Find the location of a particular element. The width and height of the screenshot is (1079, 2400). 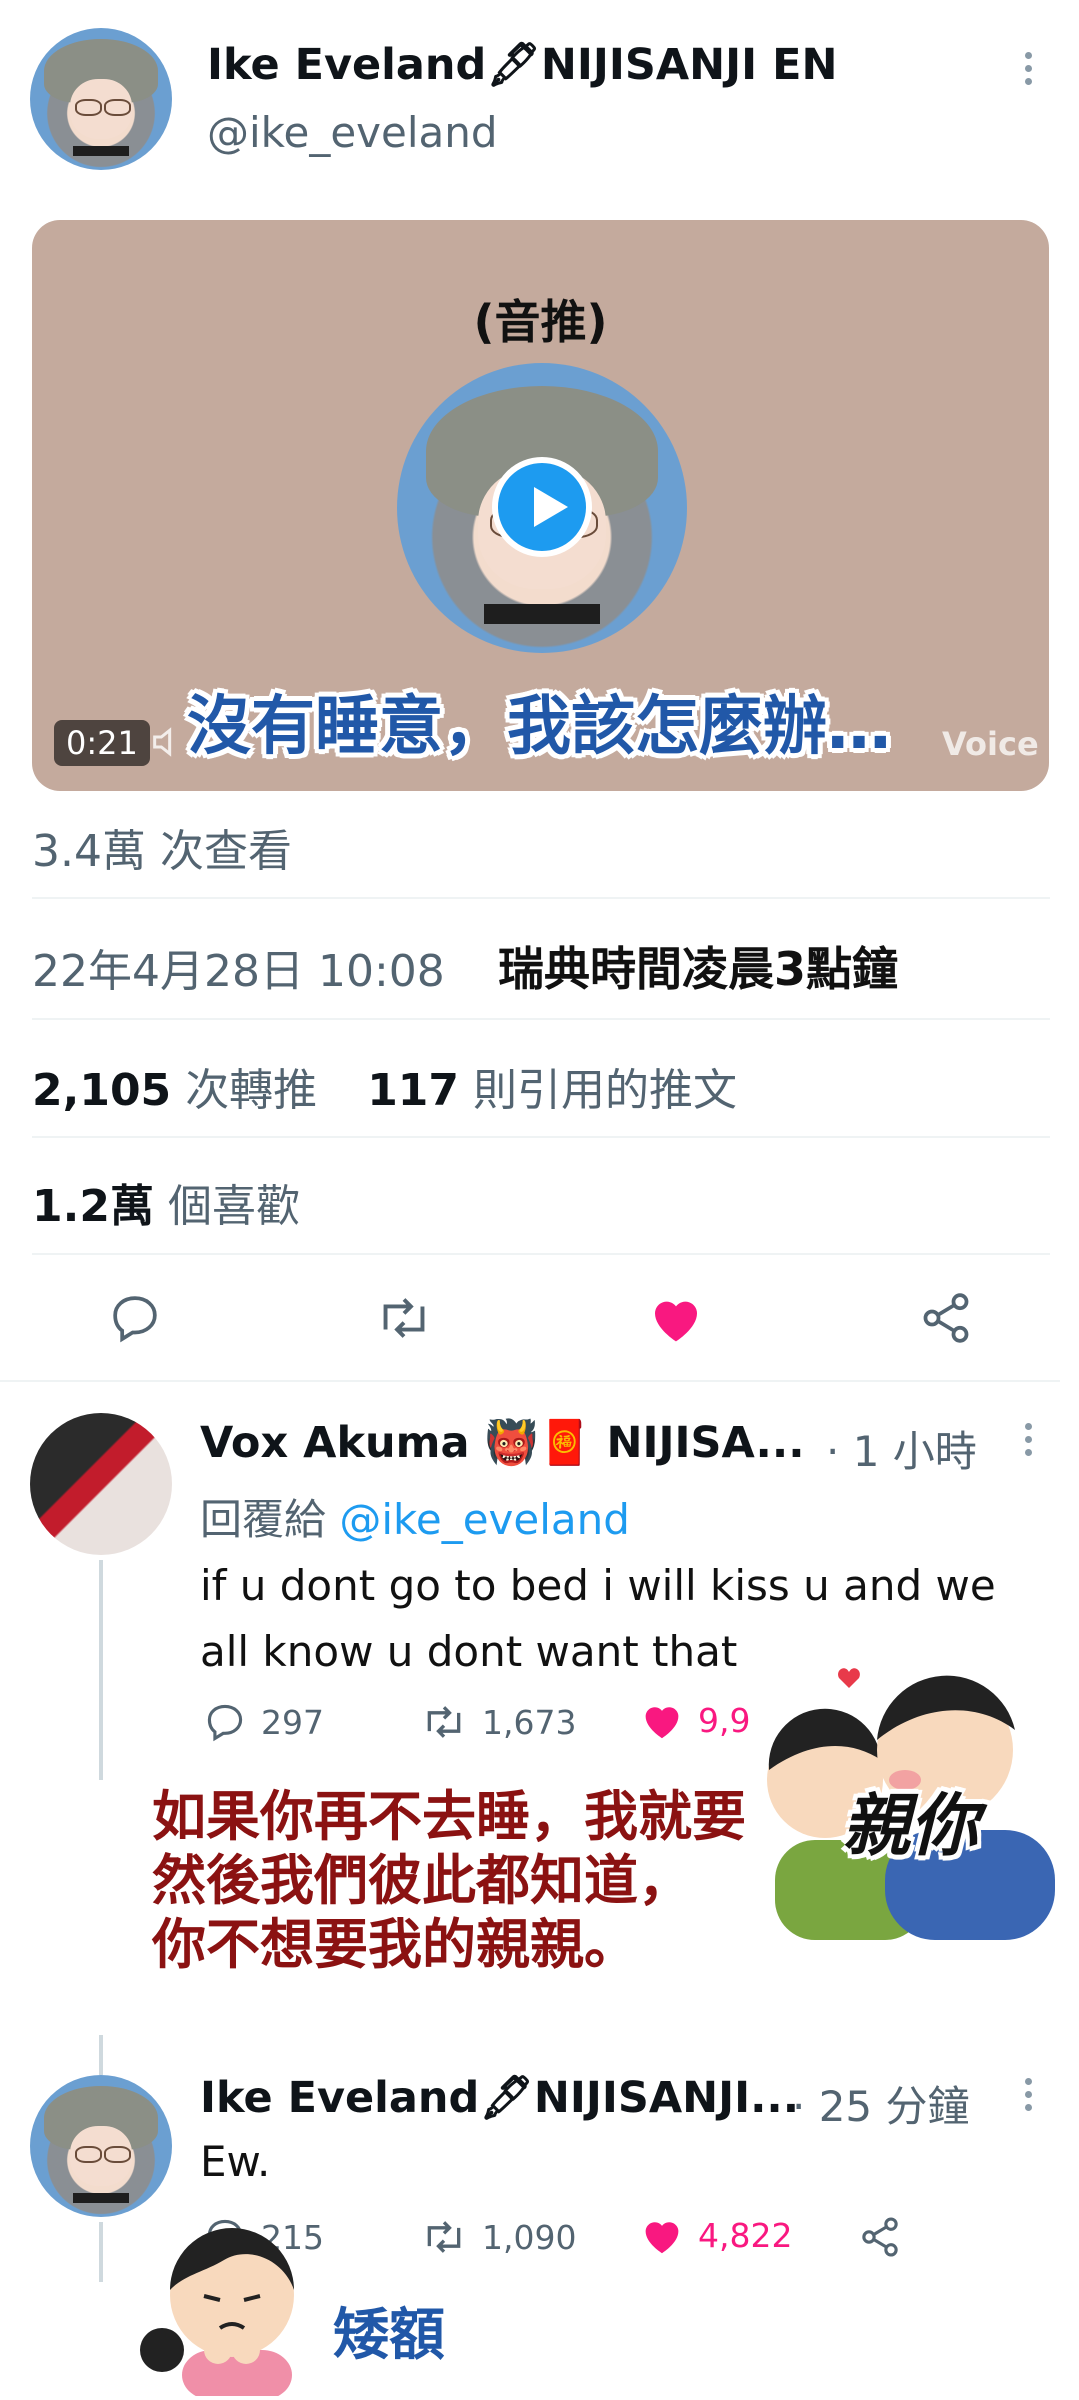

translation-line: 你不想要我的親親。 is located at coordinates (395, 1944).